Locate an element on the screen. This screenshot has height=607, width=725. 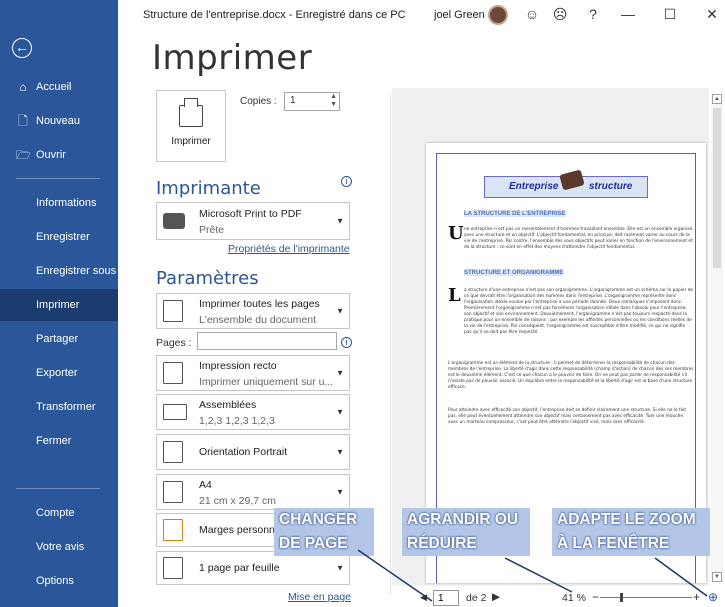
current-page-input is located at coordinates (446, 598).